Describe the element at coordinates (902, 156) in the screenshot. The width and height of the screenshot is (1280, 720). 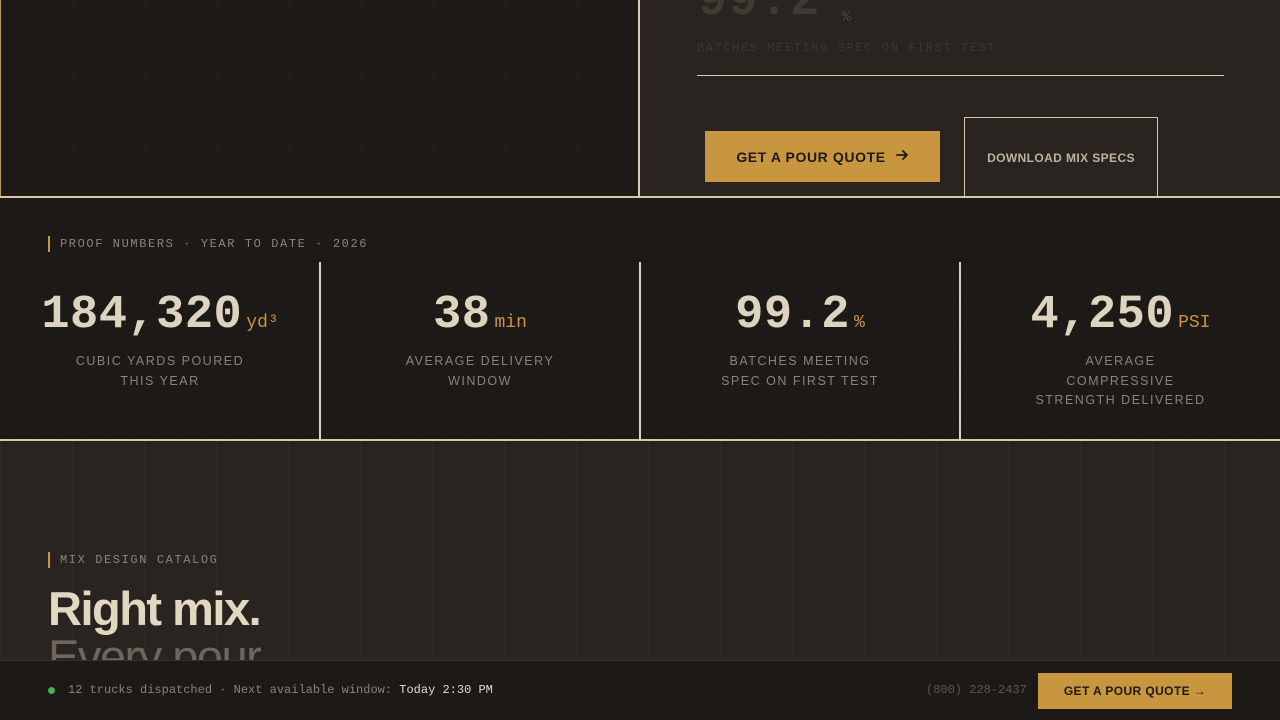
I see `arrow-right-icon` at that location.